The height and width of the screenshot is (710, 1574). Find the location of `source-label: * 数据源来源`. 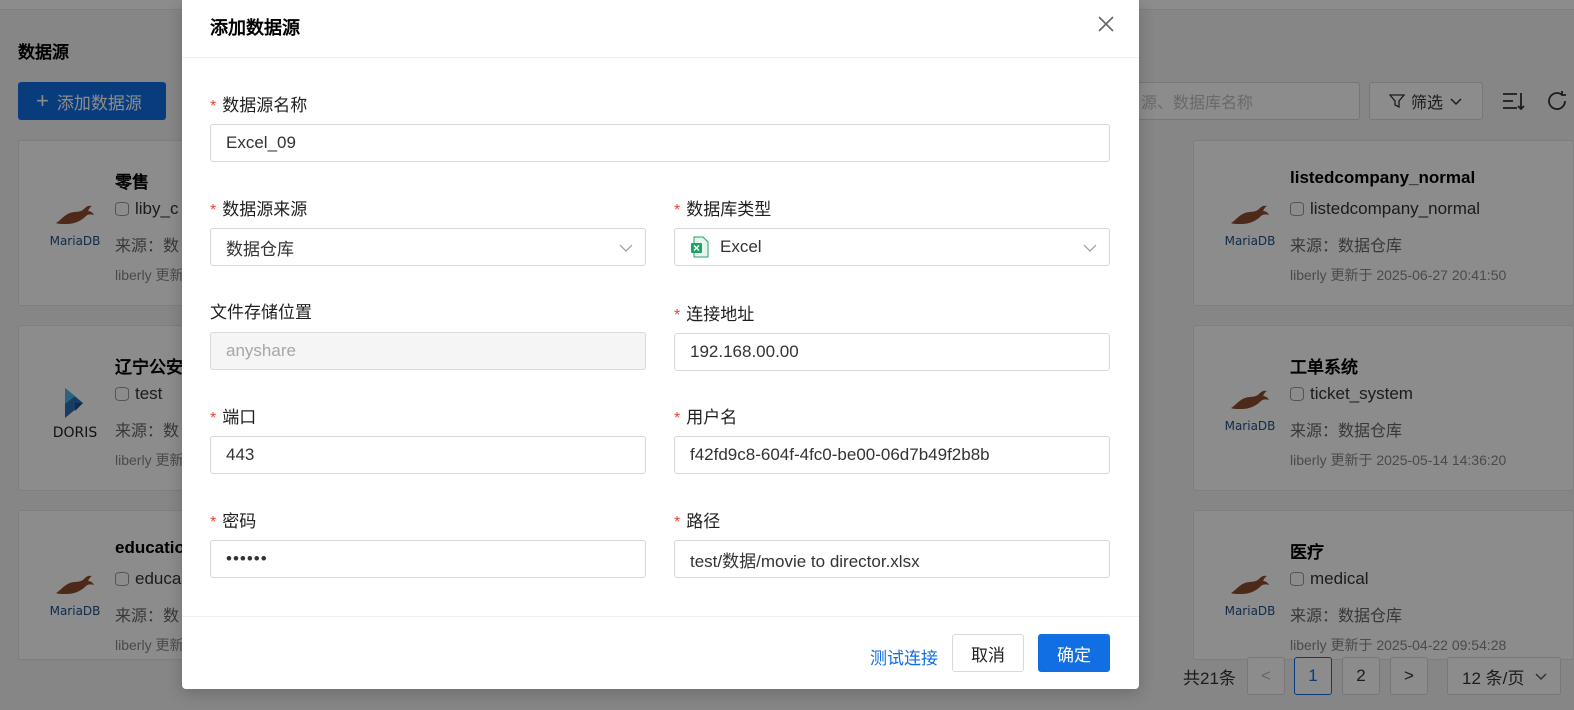

source-label: * 数据源来源 is located at coordinates (259, 209).